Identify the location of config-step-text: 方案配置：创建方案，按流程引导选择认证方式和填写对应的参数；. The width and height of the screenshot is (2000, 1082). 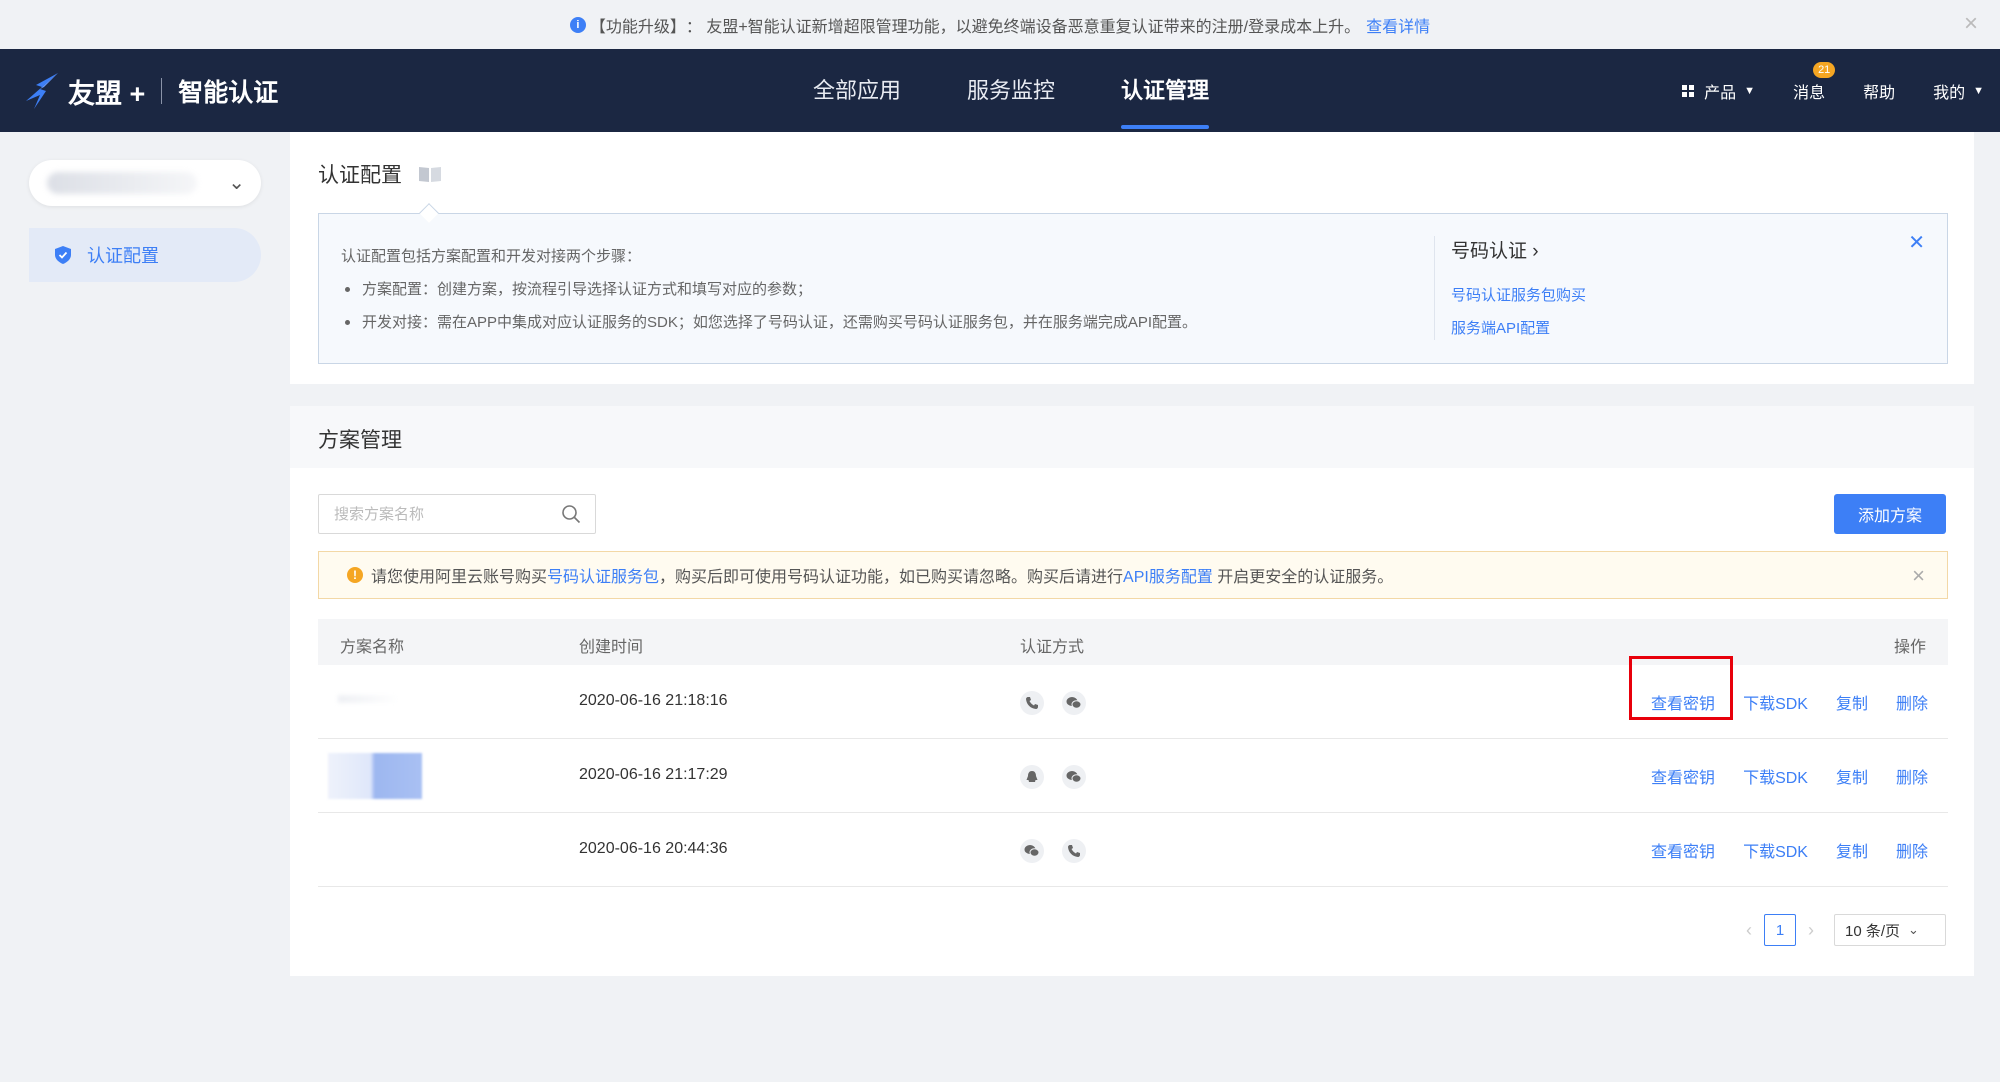
(587, 289).